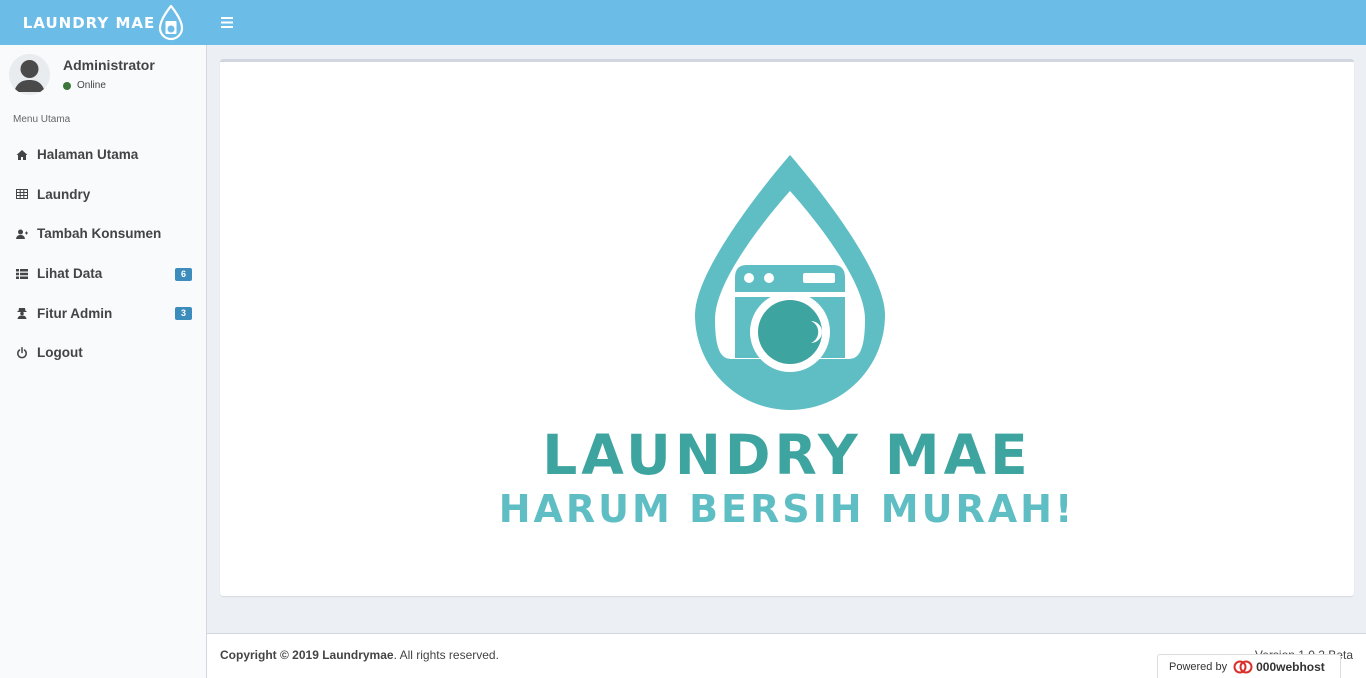 This screenshot has width=1366, height=678. I want to click on count-badge: 6, so click(183, 274).